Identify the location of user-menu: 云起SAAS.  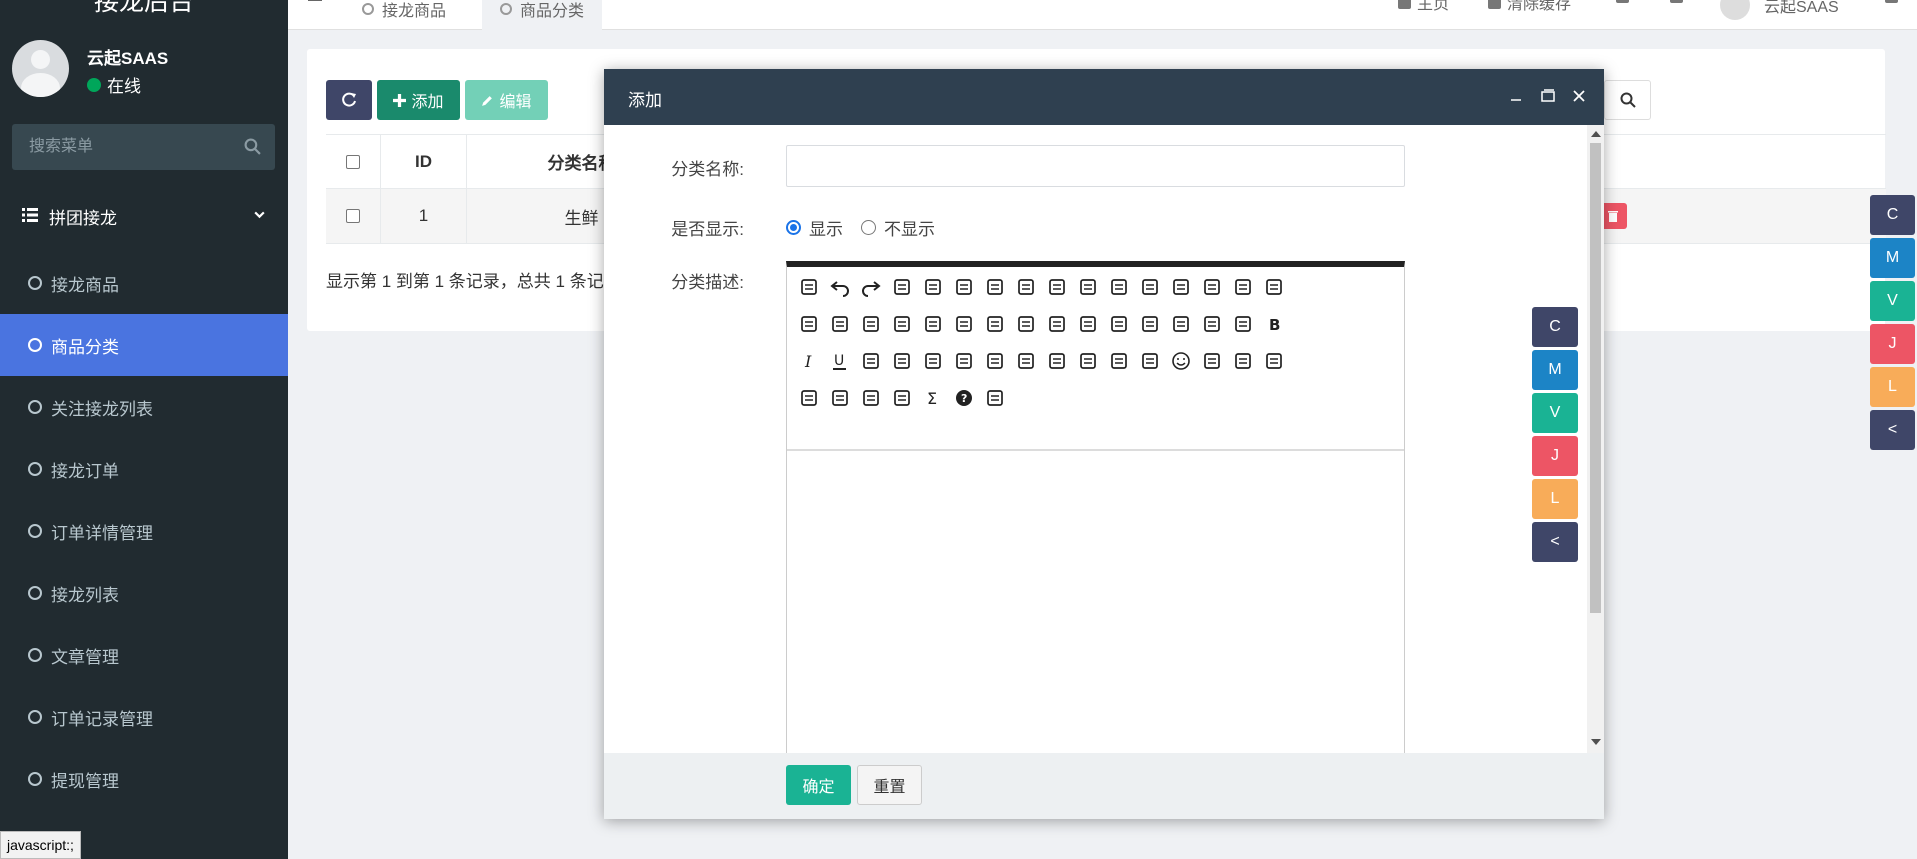
(1779, 10).